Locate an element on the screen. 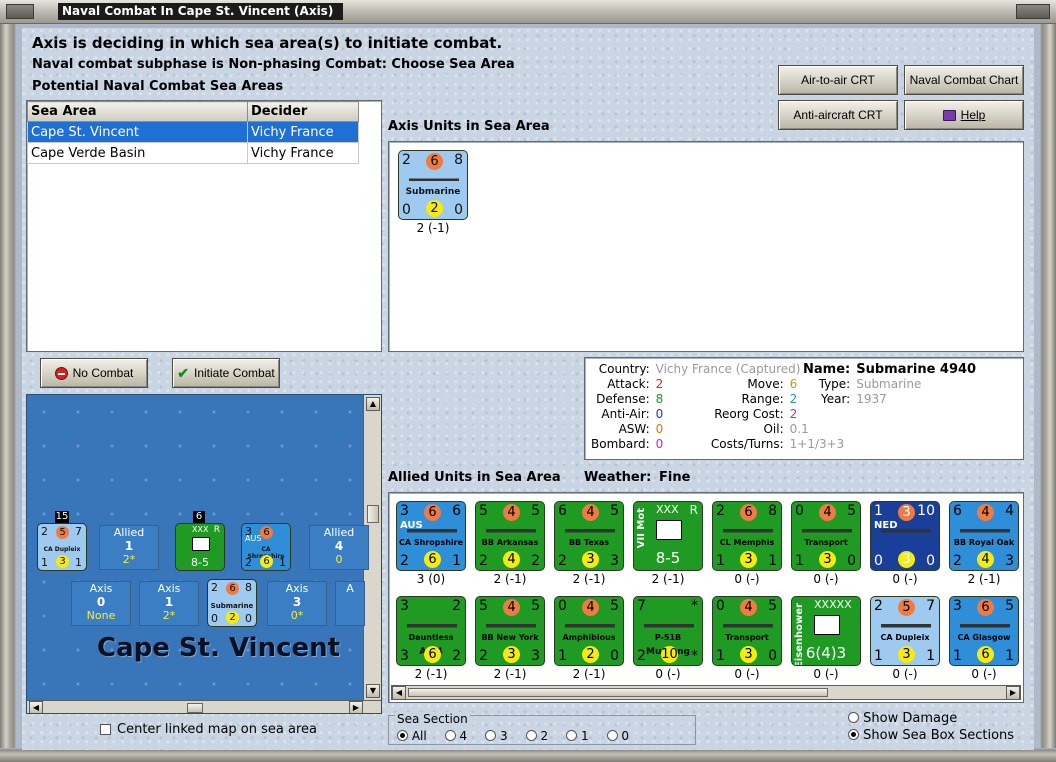 The height and width of the screenshot is (762, 1056). allied-unit-counter: XXXXX Eisenhower 6(4)3 is located at coordinates (826, 631).